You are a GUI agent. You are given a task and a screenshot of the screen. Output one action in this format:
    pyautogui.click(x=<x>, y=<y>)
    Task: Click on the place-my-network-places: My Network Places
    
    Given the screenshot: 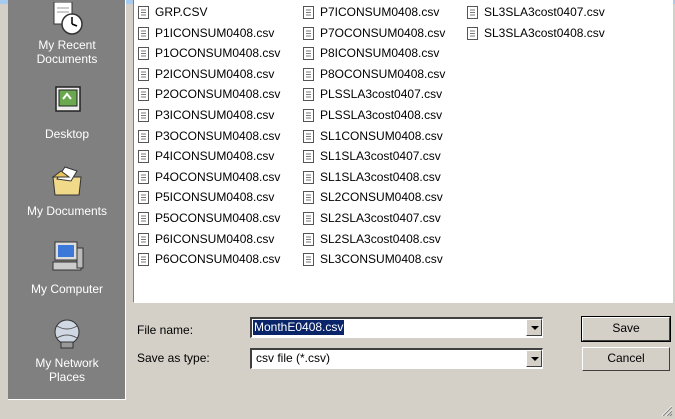 What is the action you would take?
    pyautogui.click(x=67, y=351)
    